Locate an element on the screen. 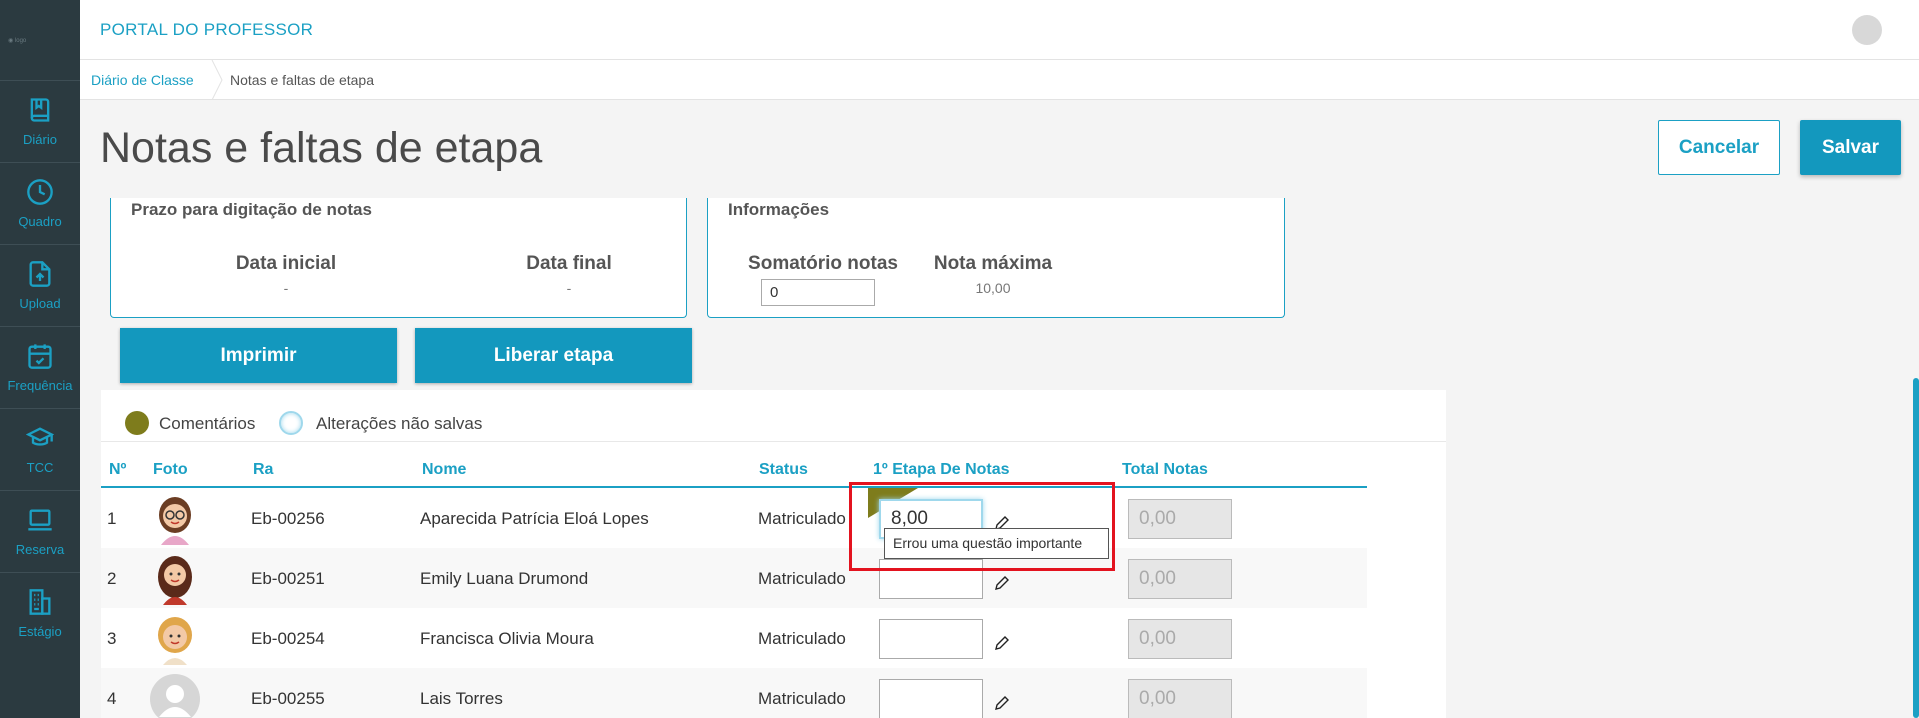 This screenshot has width=1919, height=718. breadcrumb-separator-icon is located at coordinates (217, 80).